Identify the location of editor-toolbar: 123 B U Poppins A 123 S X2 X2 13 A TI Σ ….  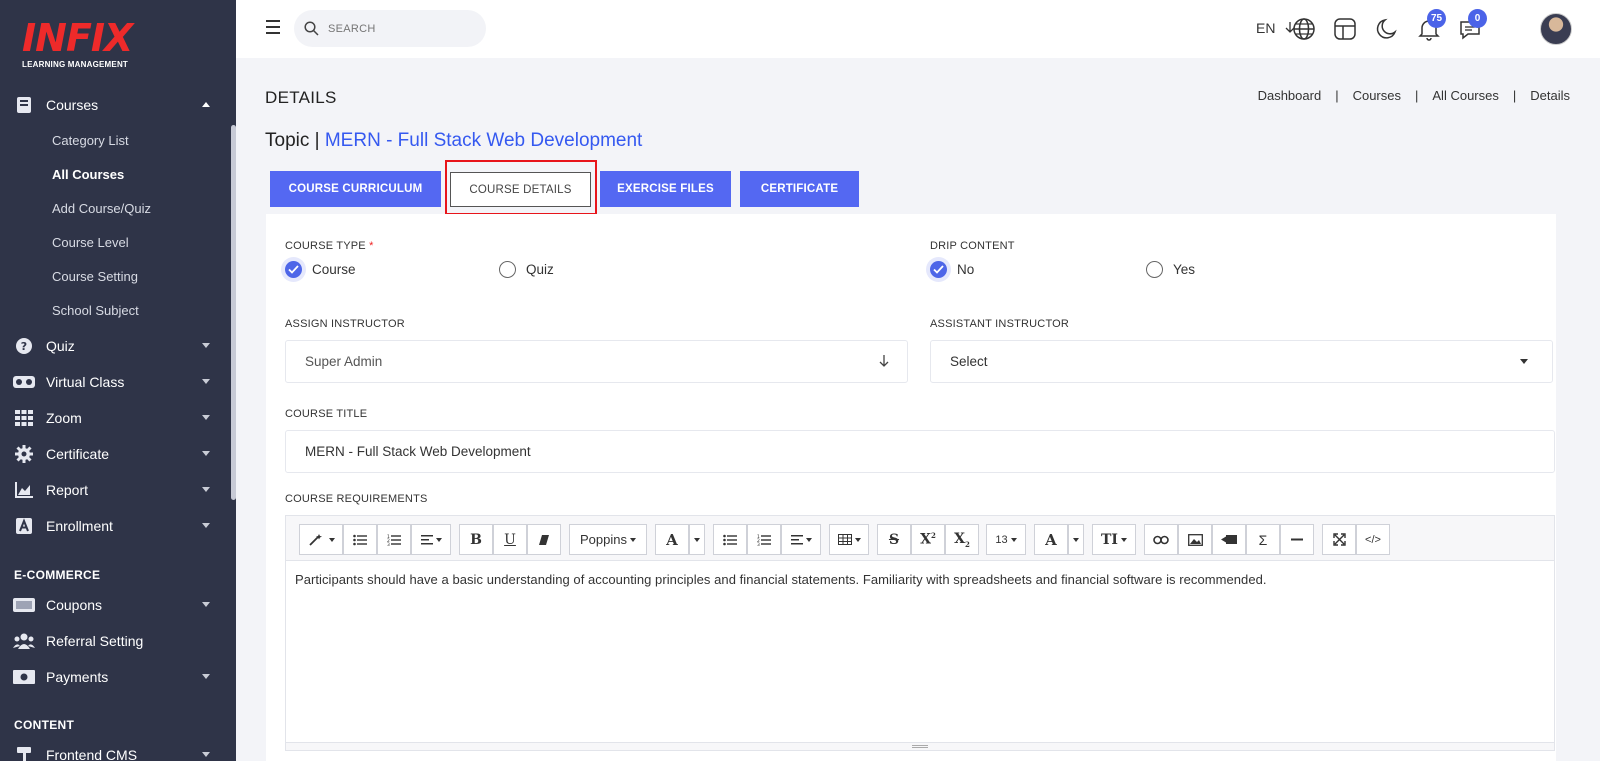
(920, 538).